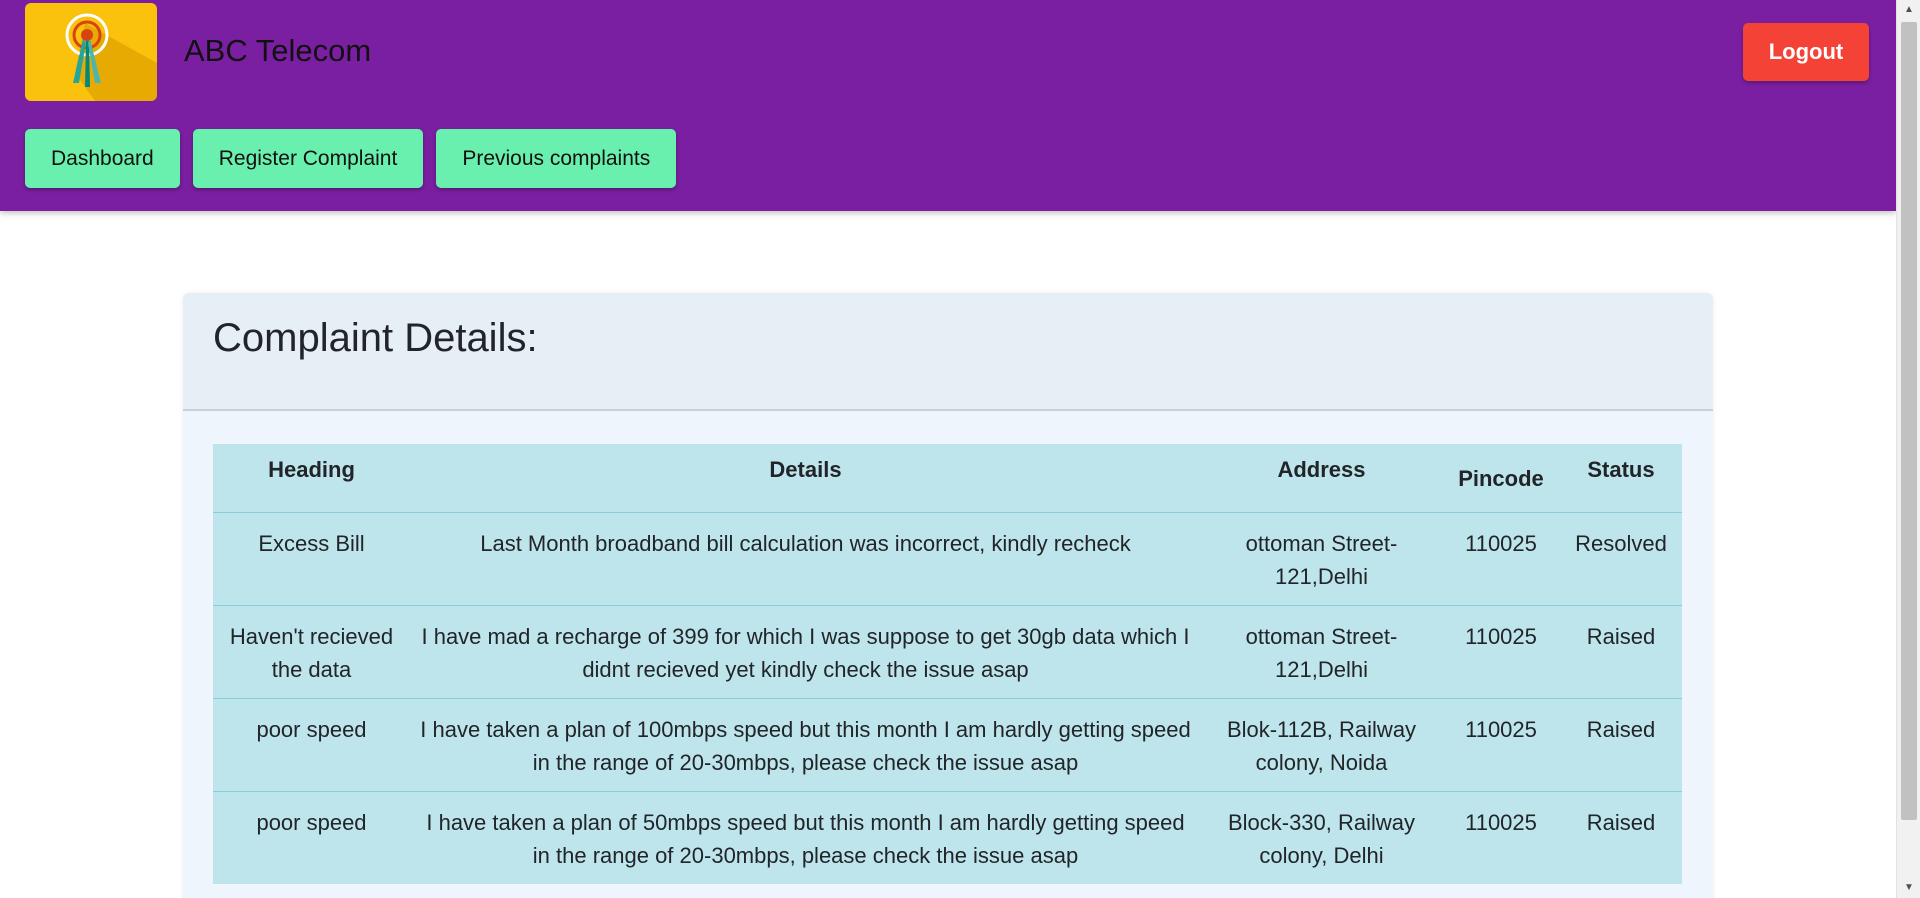  I want to click on nav-dashboard-button: Dashboard, so click(102, 158).